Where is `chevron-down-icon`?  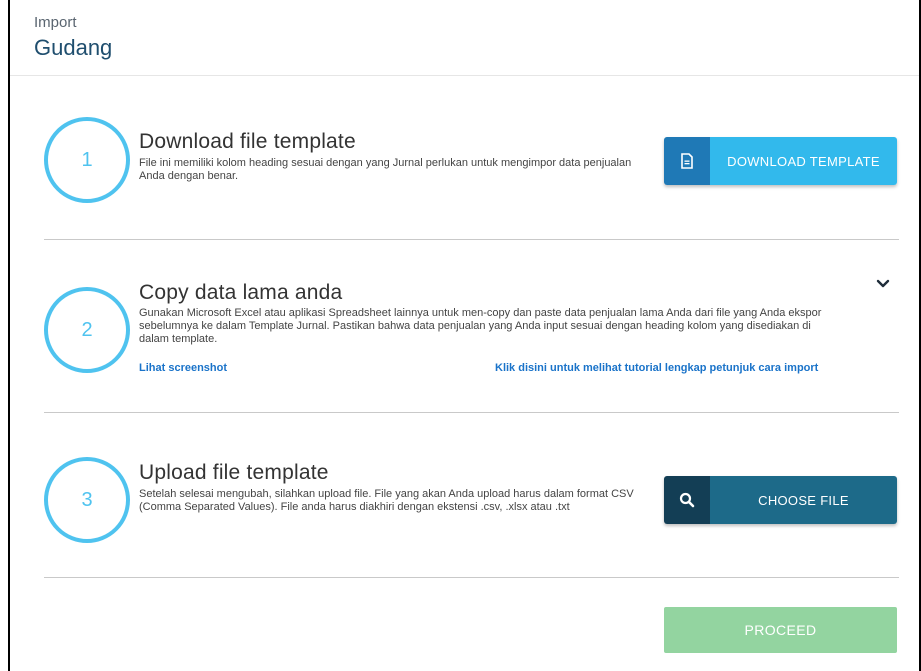
chevron-down-icon is located at coordinates (883, 284).